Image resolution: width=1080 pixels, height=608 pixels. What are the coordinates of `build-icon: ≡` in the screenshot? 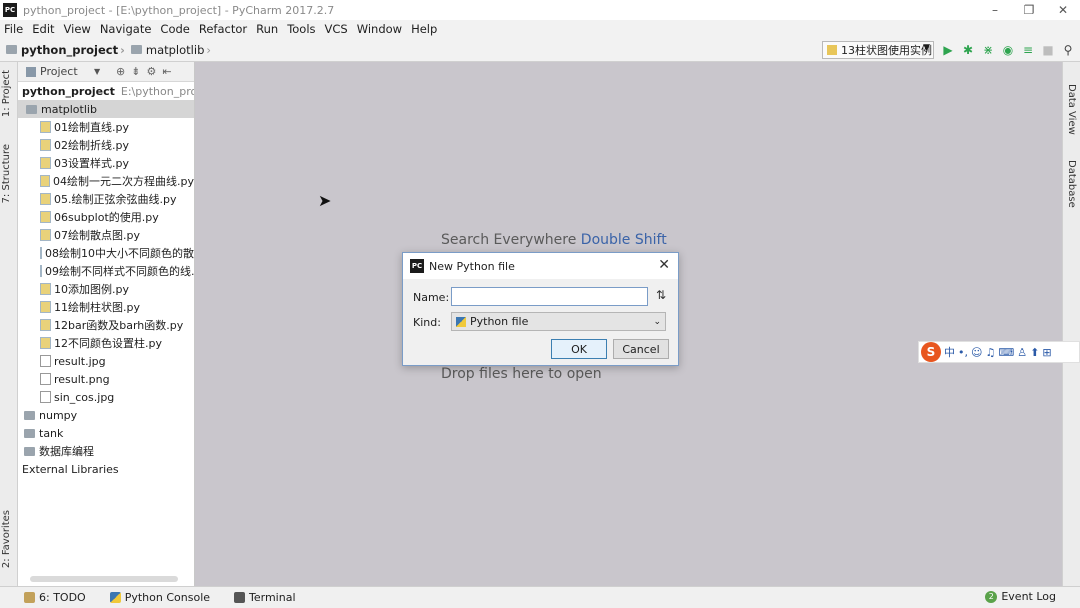 It's located at (1028, 50).